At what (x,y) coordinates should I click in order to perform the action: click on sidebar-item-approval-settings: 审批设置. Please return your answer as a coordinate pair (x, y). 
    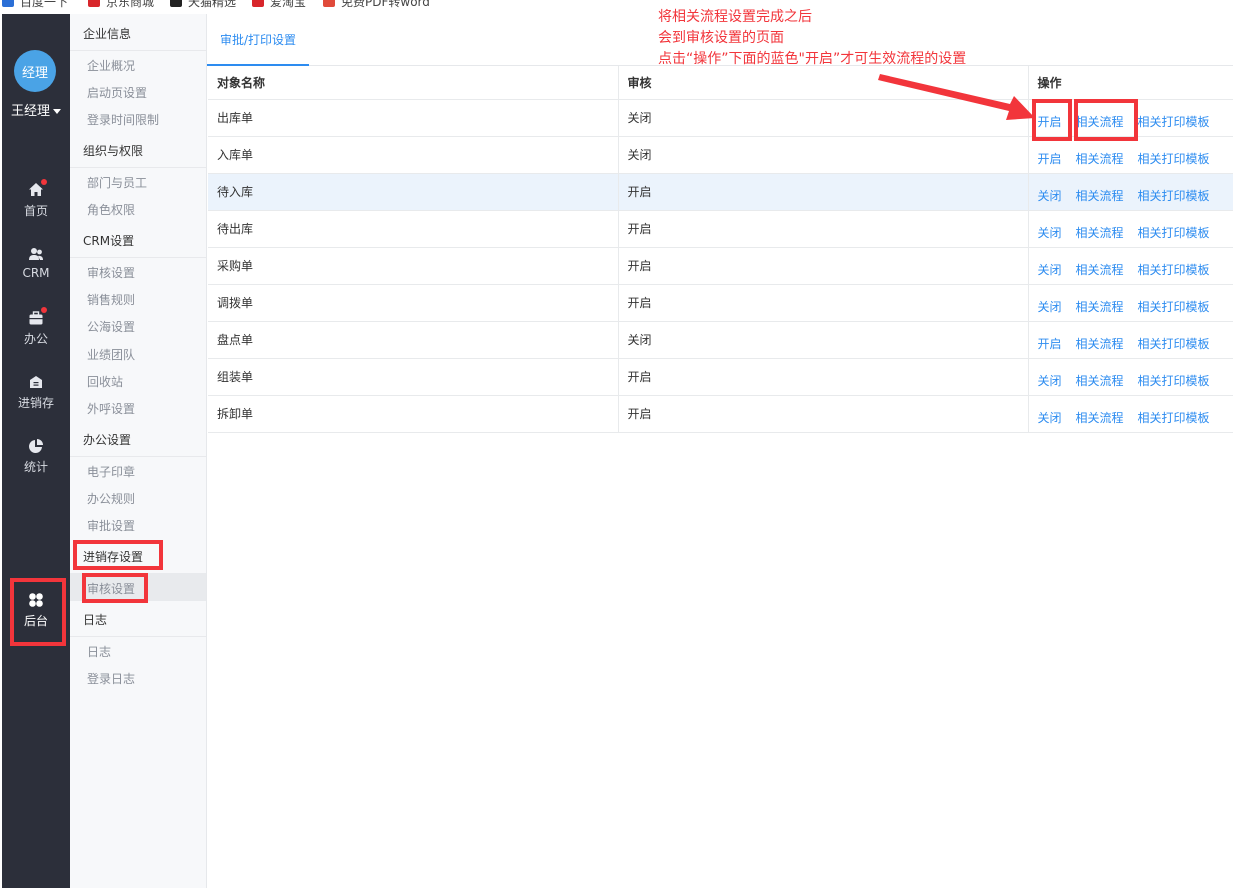
    Looking at the image, I should click on (111, 525).